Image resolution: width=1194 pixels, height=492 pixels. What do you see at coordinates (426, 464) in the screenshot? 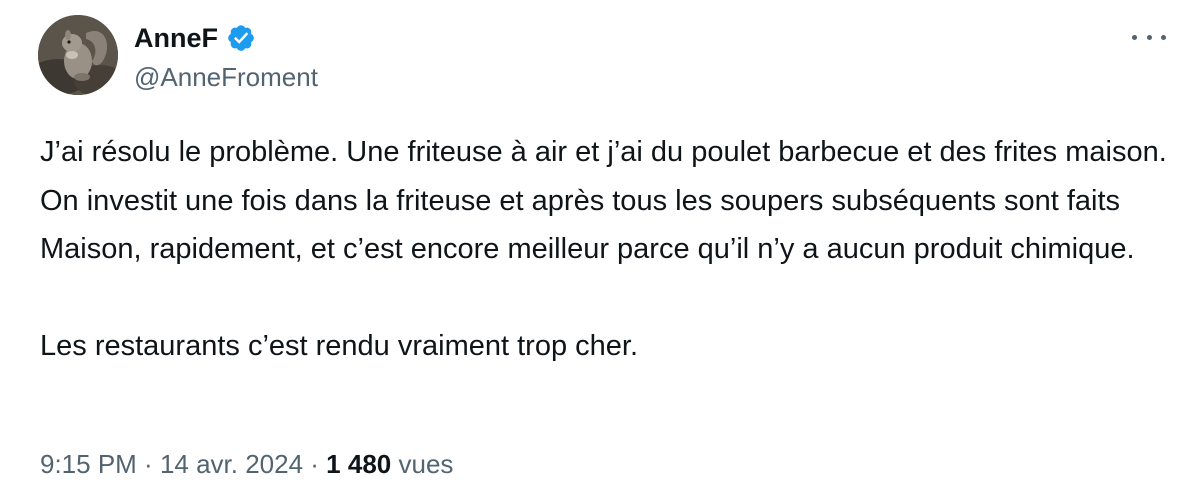
I see `views-label: vues` at bounding box center [426, 464].